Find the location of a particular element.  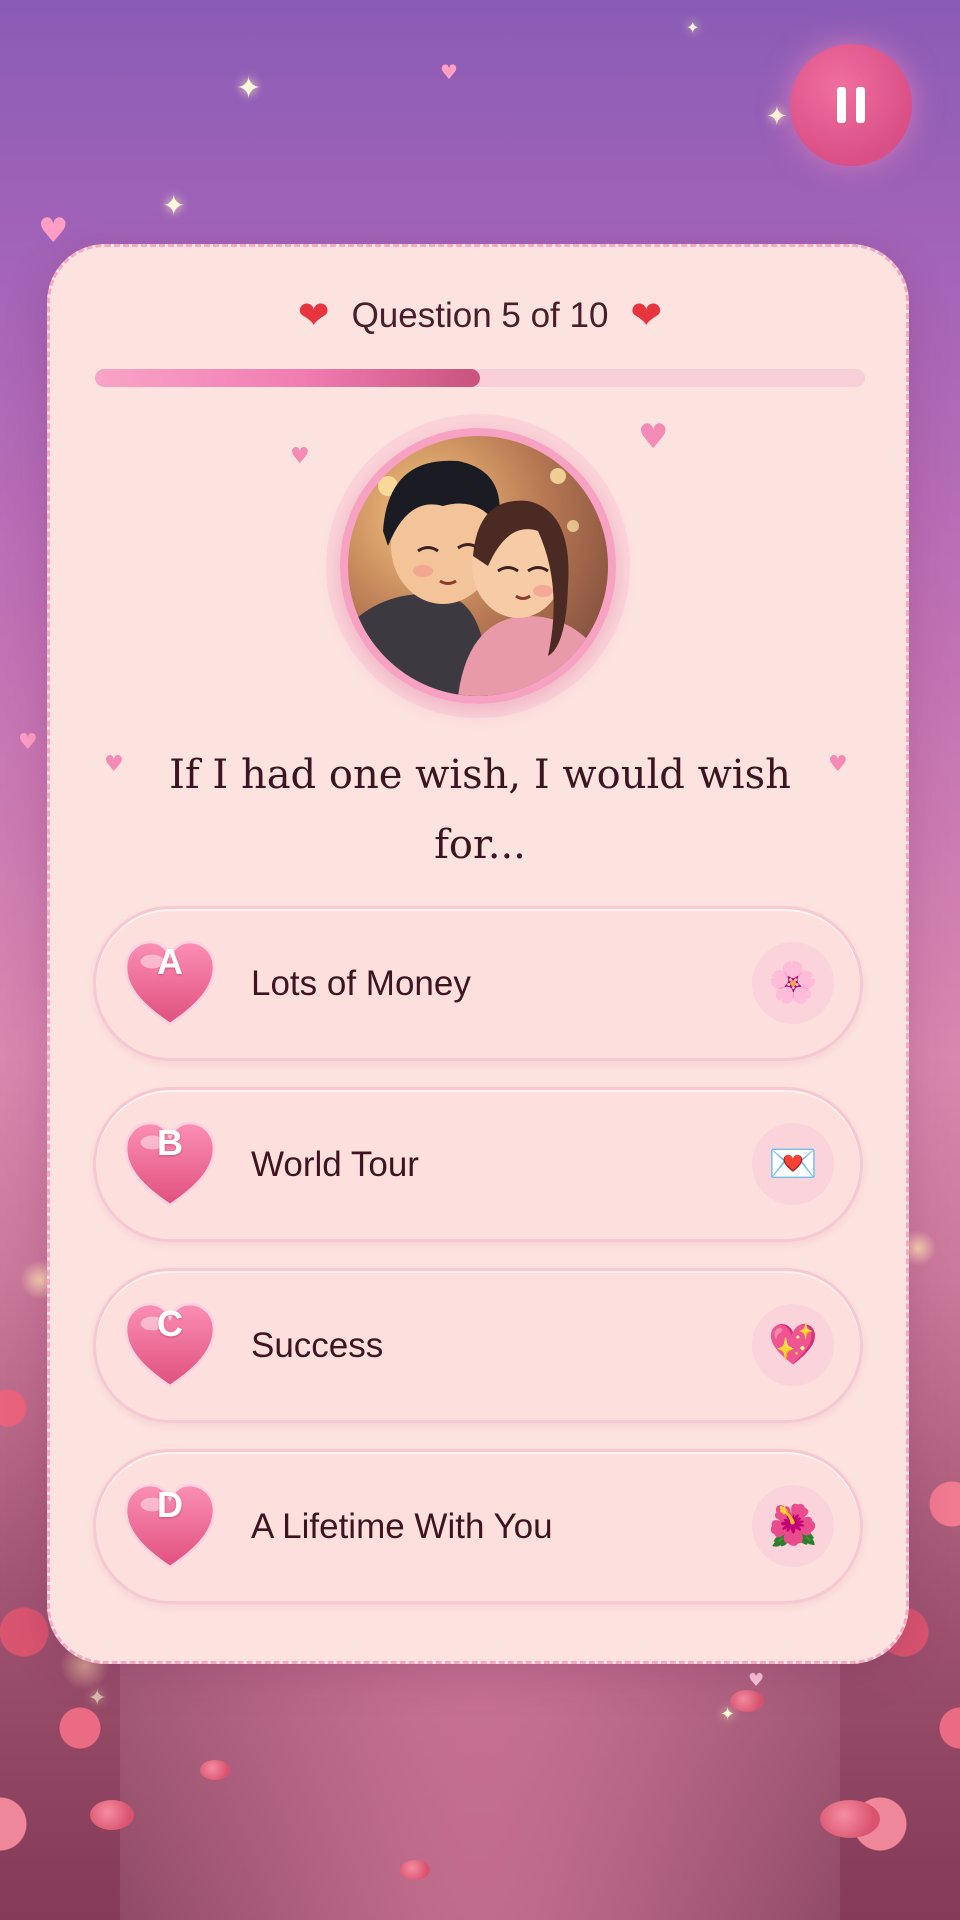

love-letter-icon: 💌 is located at coordinates (793, 1164).